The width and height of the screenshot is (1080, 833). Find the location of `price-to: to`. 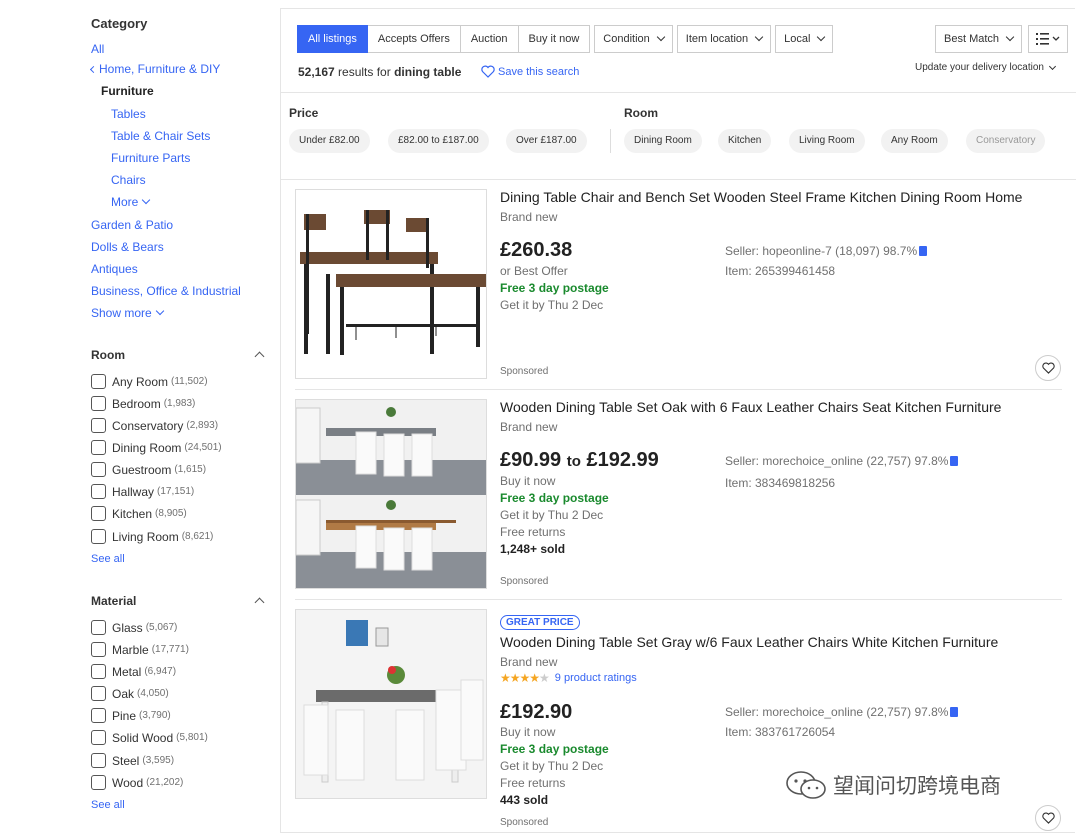

price-to: to is located at coordinates (573, 461).